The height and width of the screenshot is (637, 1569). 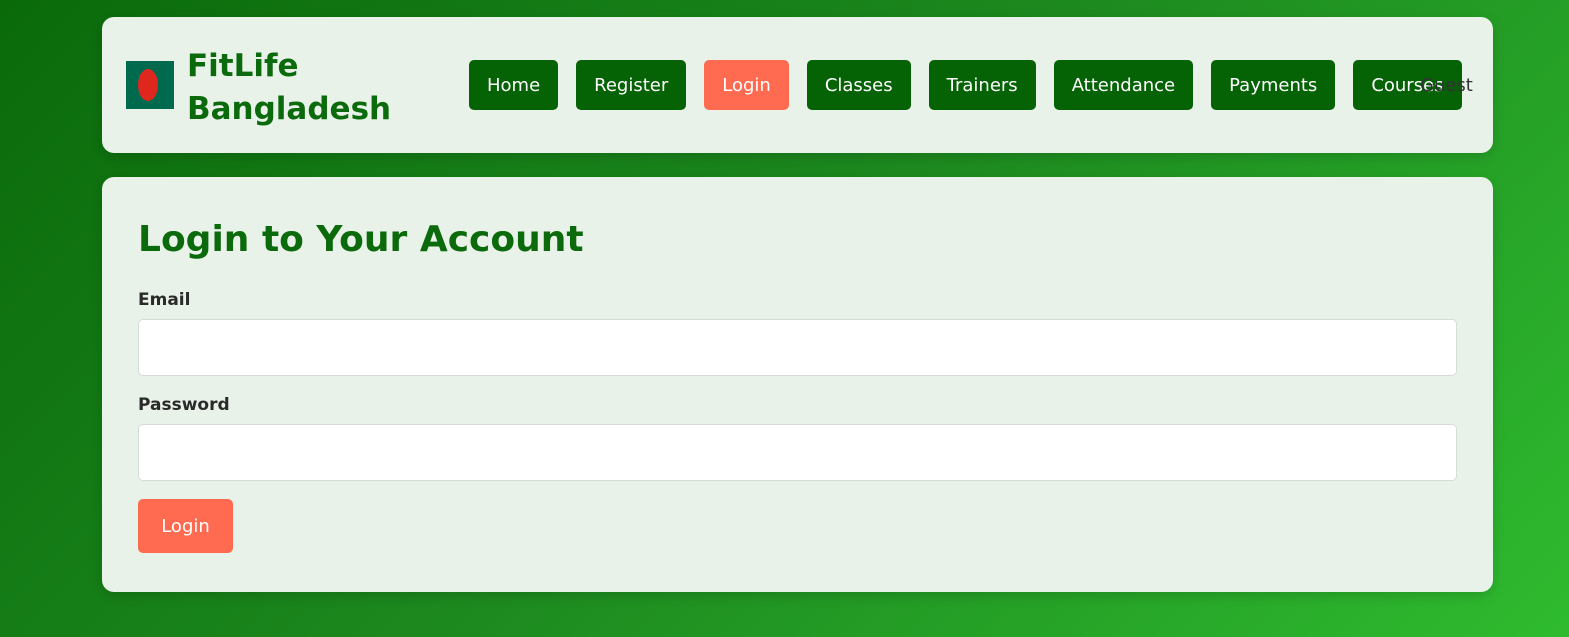 I want to click on brand-name-line1: FitLife, so click(x=243, y=66).